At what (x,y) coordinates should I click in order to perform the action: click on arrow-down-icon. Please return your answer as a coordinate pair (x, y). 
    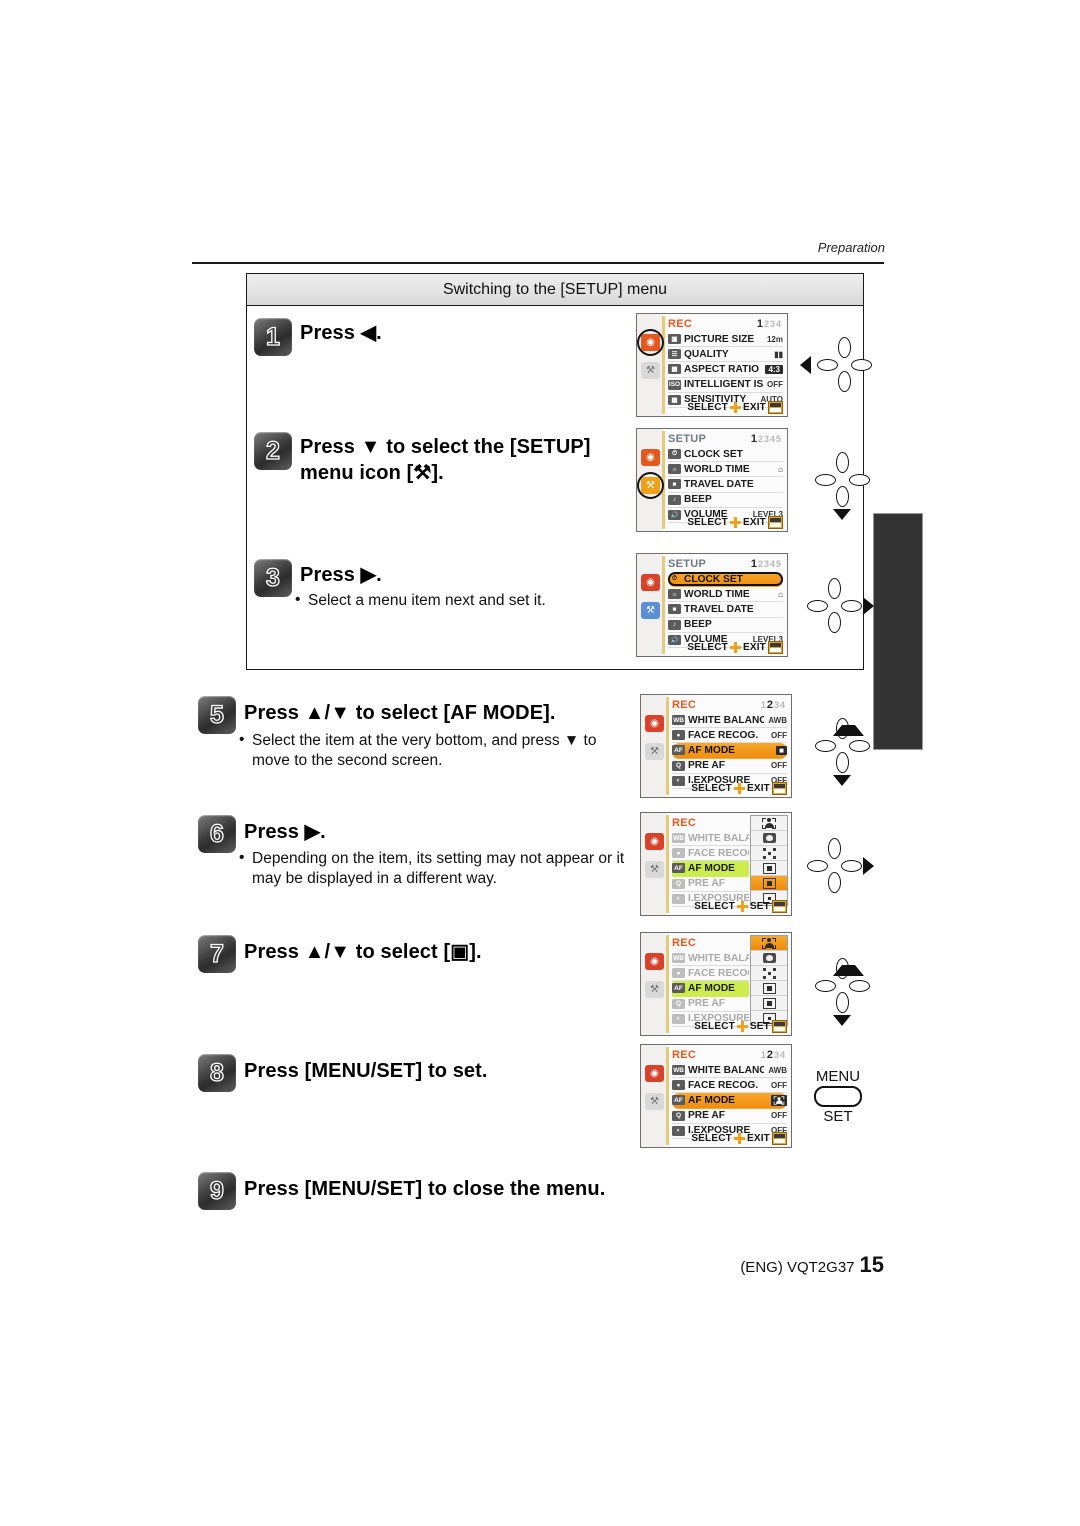
    Looking at the image, I should click on (842, 1020).